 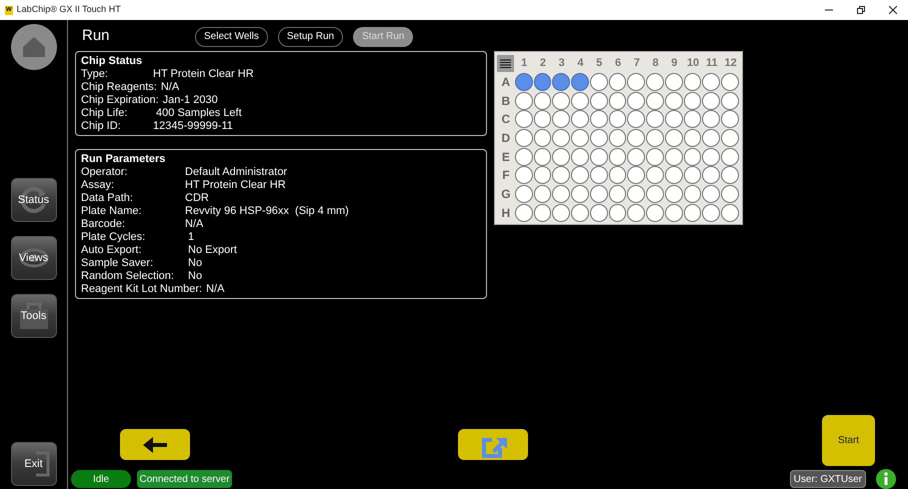 I want to click on start-button: Start, so click(x=848, y=440).